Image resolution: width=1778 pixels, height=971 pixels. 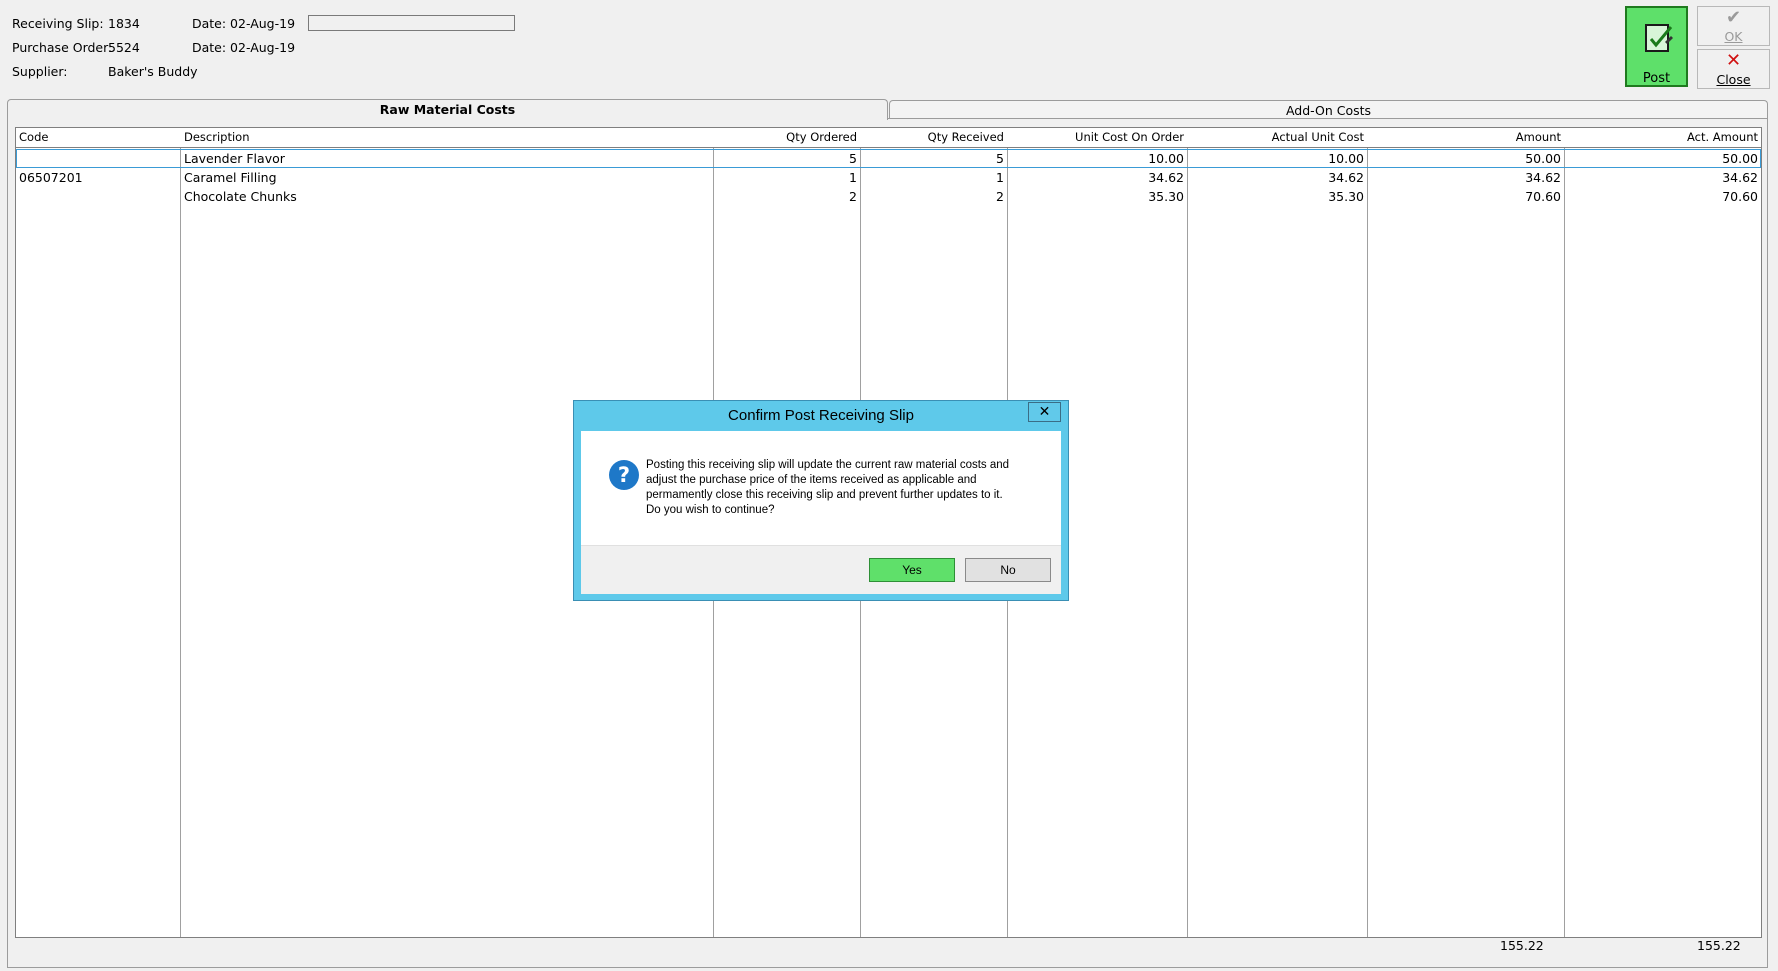 I want to click on tab-add-on-costs: Add-On Costs, so click(x=1328, y=110).